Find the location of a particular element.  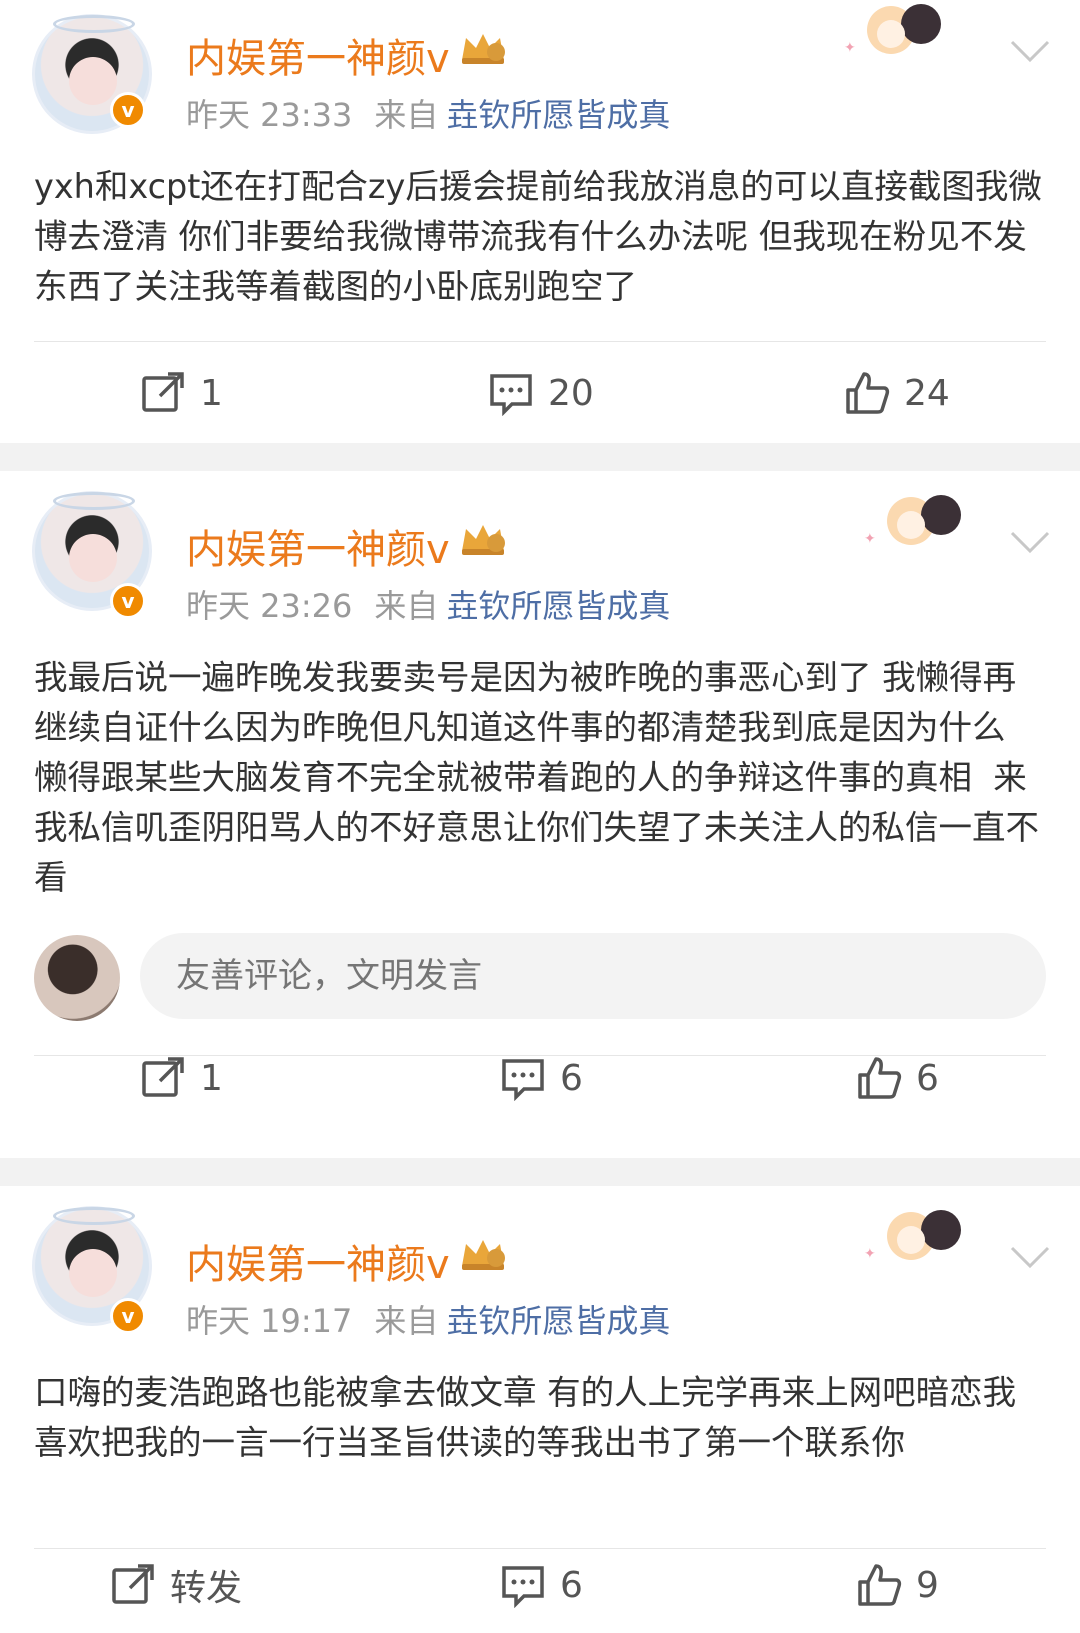

like-button: 9 is located at coordinates (897, 1585).